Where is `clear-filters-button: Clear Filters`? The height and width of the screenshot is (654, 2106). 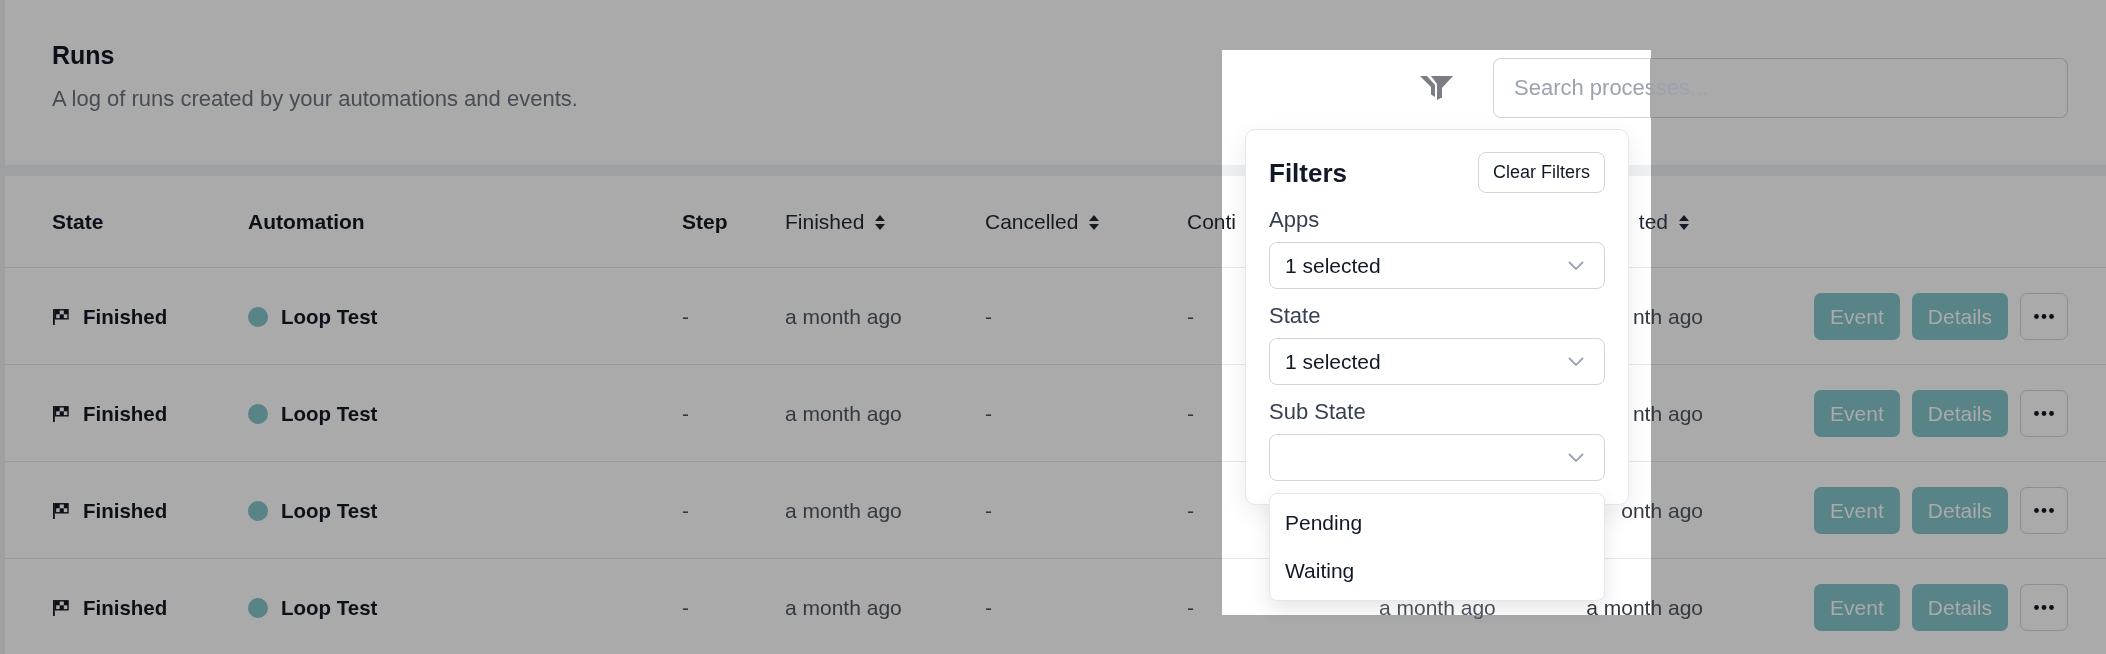 clear-filters-button: Clear Filters is located at coordinates (1541, 172).